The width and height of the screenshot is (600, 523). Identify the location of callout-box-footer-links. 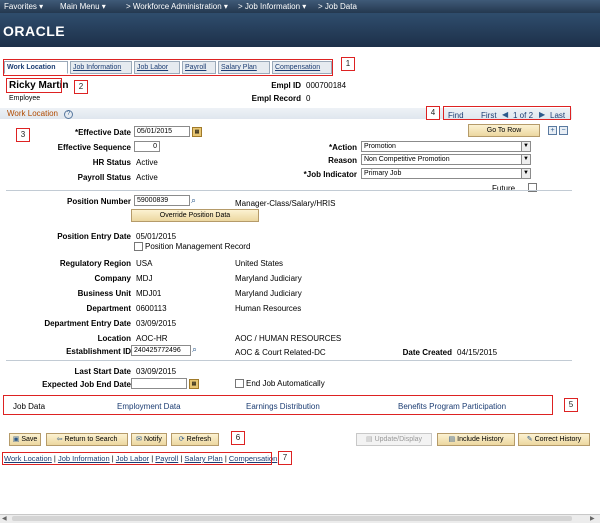
(137, 458).